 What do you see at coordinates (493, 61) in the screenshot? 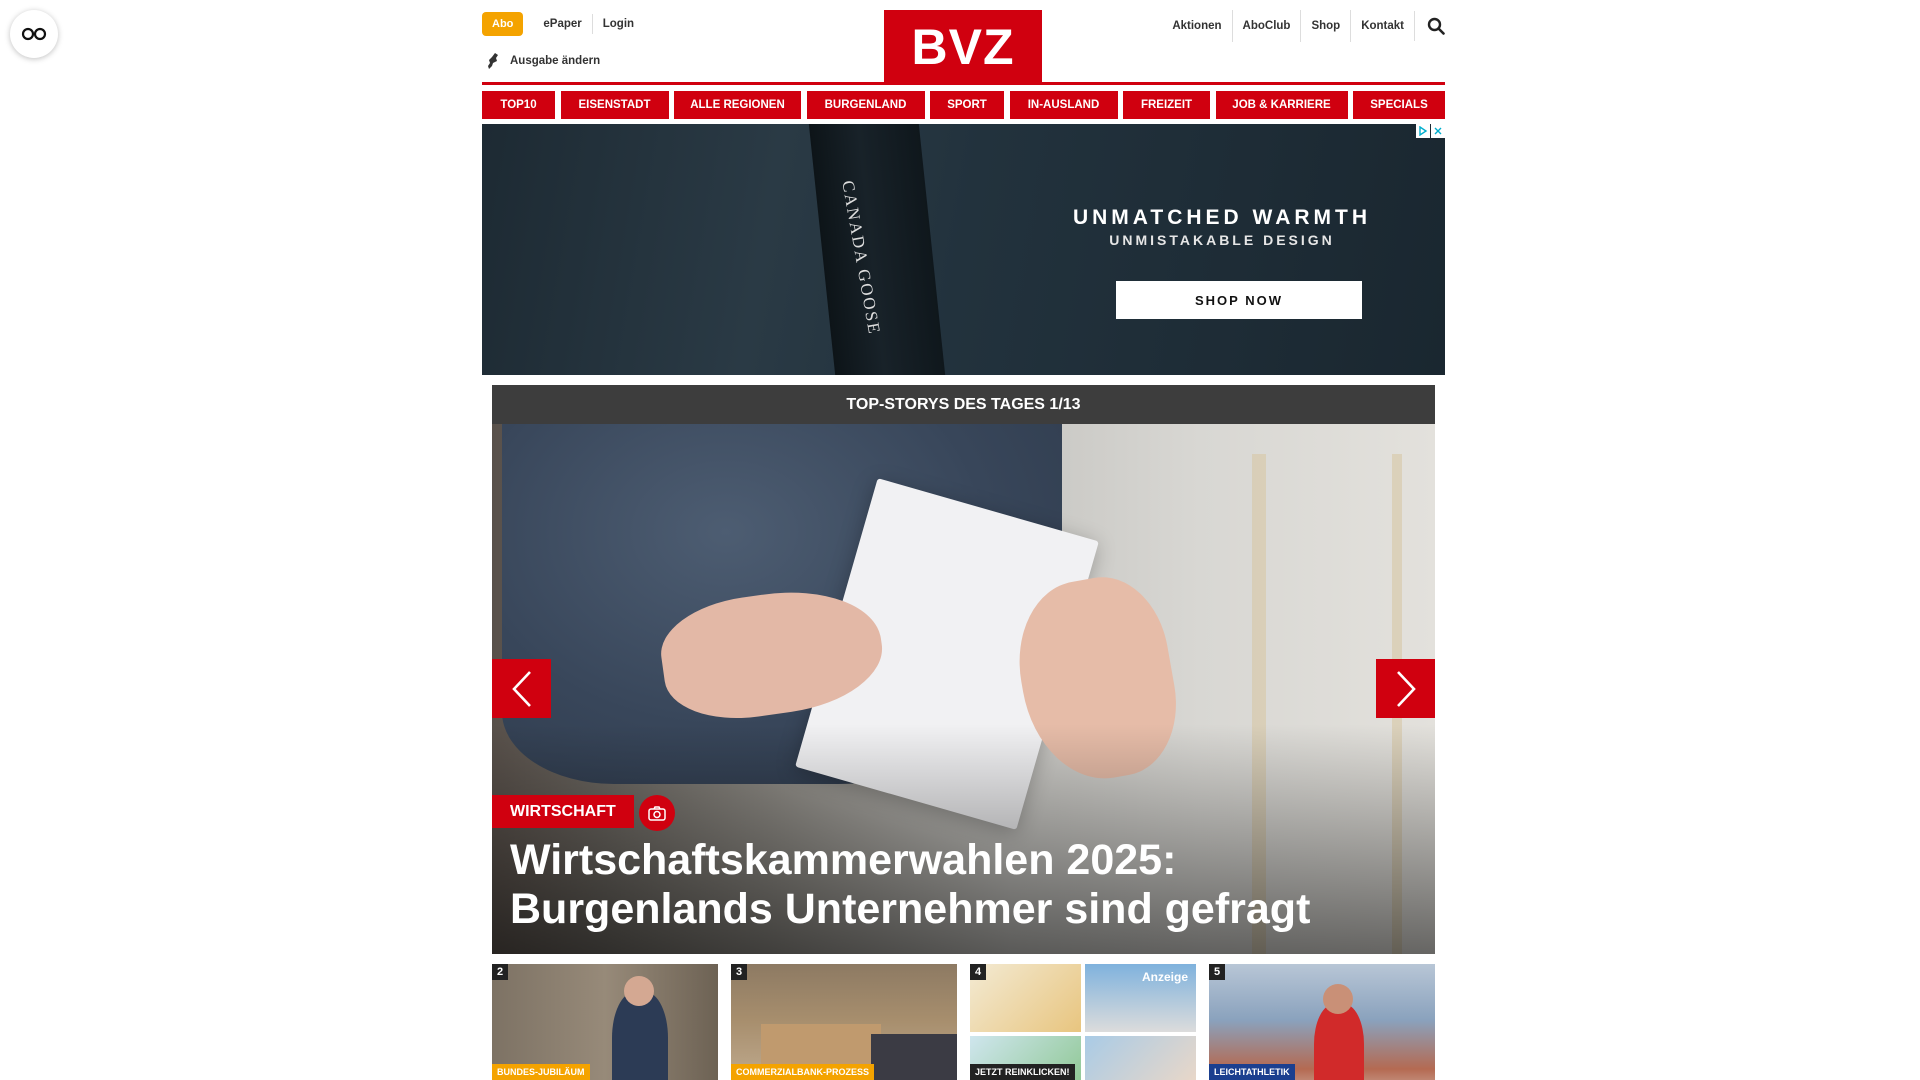
I see `burgenland-map-icon` at bounding box center [493, 61].